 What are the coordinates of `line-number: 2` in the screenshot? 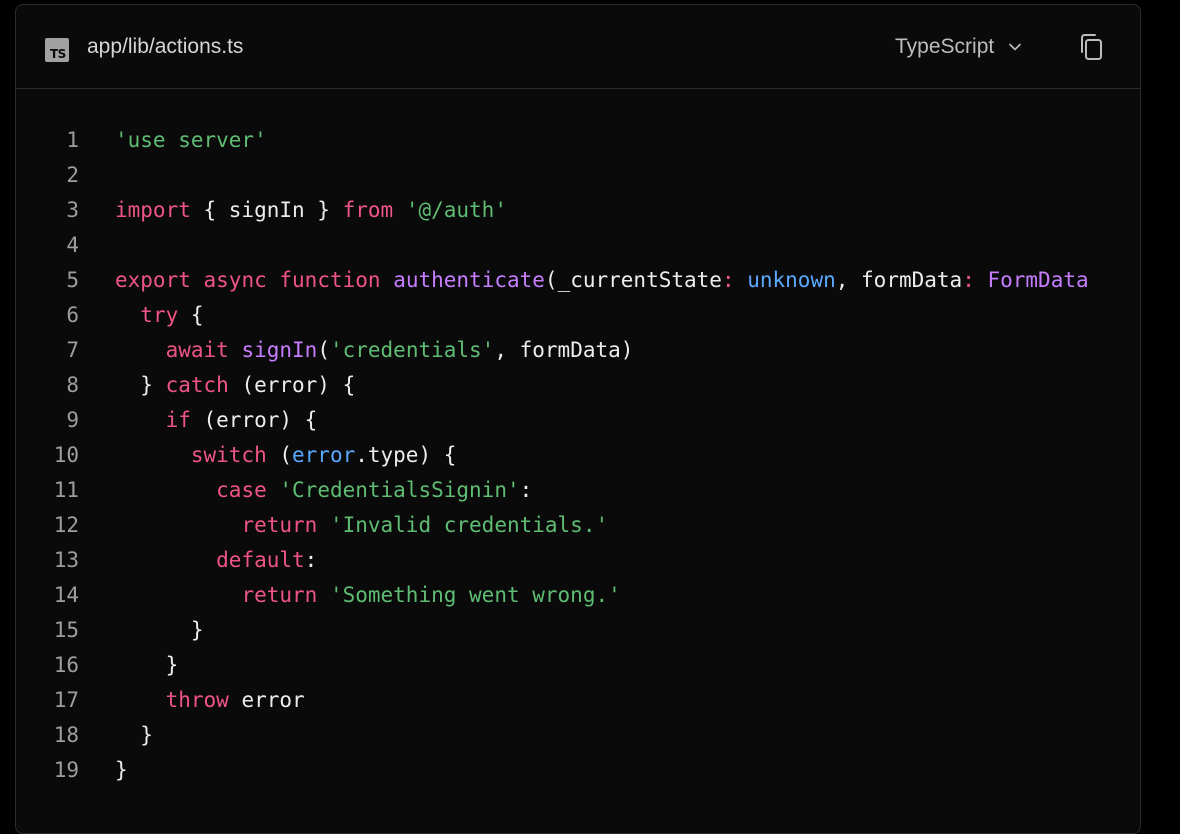 It's located at (72, 175).